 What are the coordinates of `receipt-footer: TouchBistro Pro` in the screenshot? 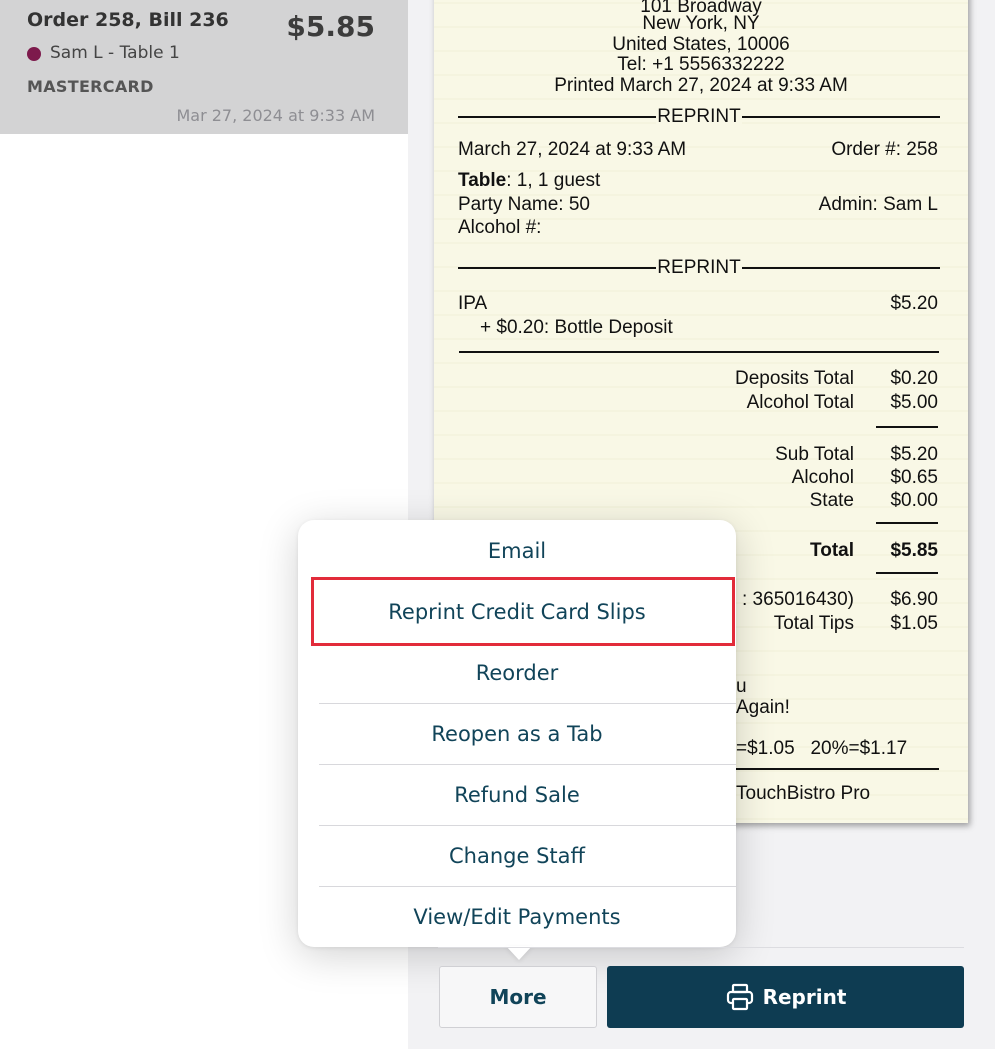 It's located at (803, 793).